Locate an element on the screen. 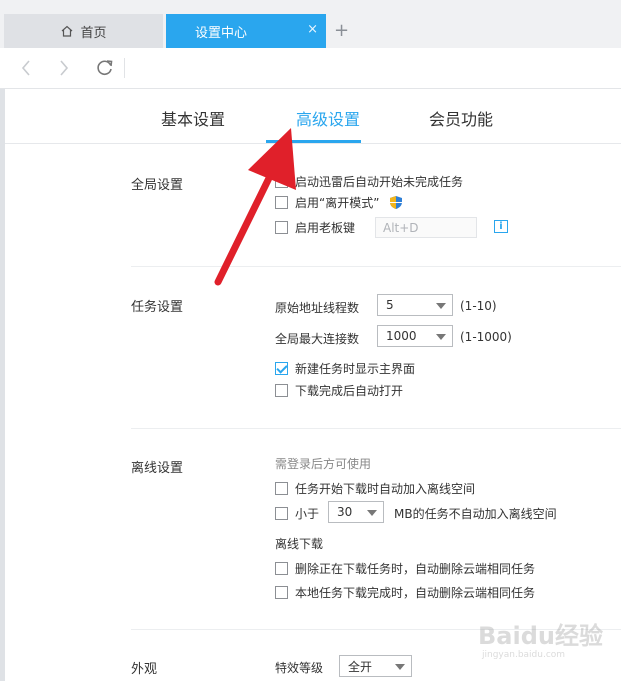 The width and height of the screenshot is (621, 681). refresh-icon is located at coordinates (105, 68).